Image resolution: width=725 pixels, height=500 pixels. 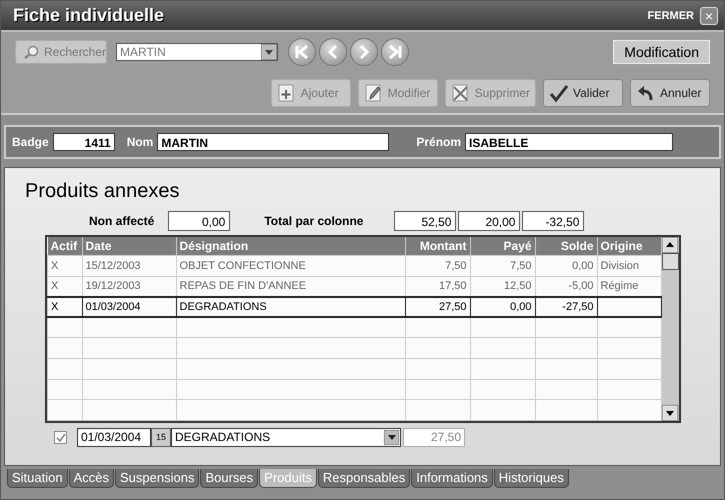 I want to click on window-title: Fiche individuelle, so click(x=88, y=15).